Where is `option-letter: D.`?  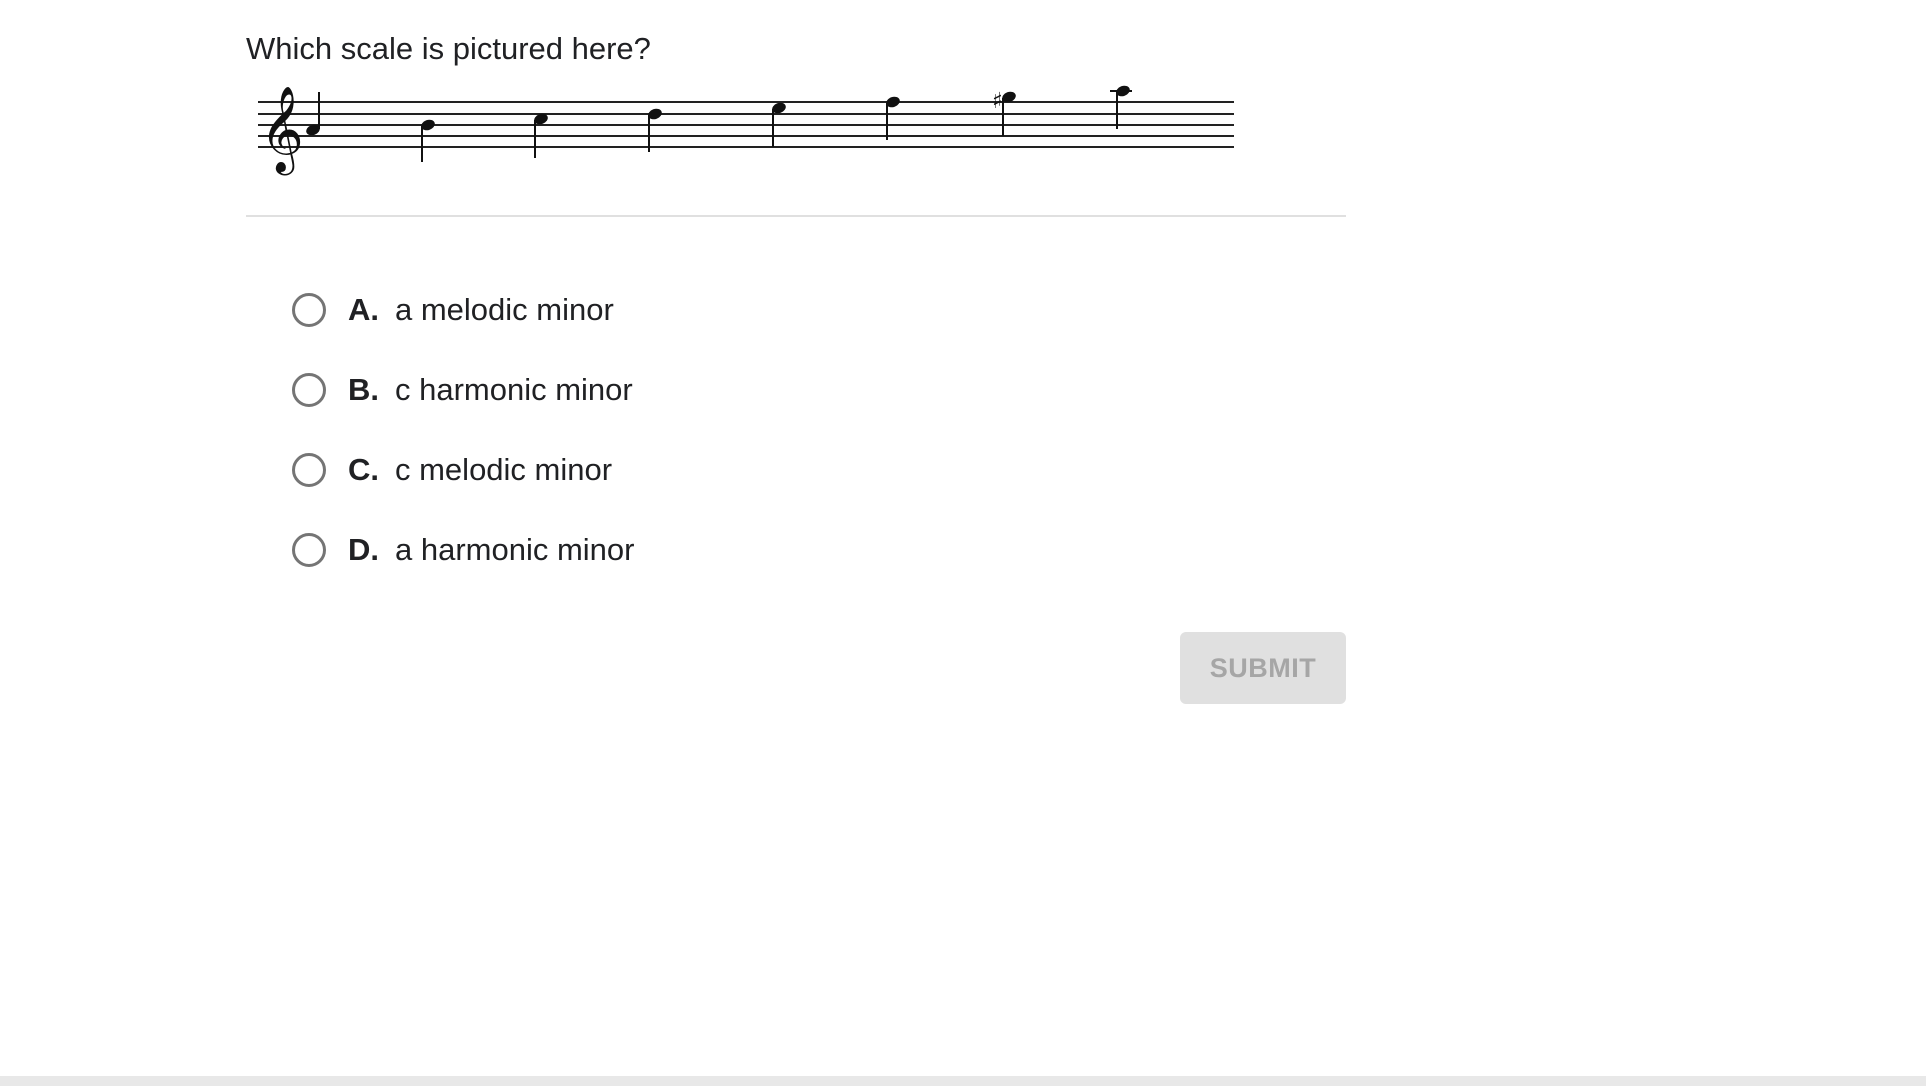 option-letter: D. is located at coordinates (363, 549).